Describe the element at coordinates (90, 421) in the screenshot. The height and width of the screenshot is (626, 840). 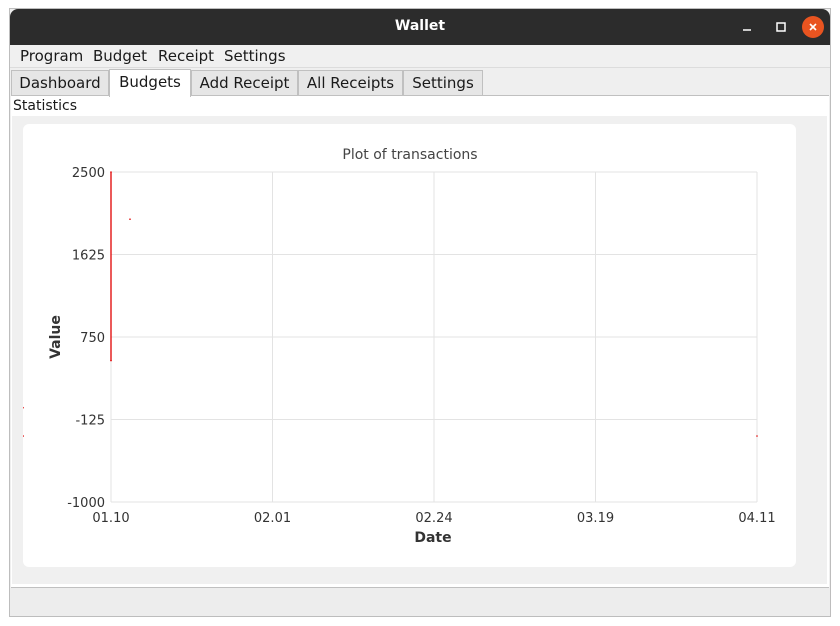
I see `y-tick-label: -125` at that location.